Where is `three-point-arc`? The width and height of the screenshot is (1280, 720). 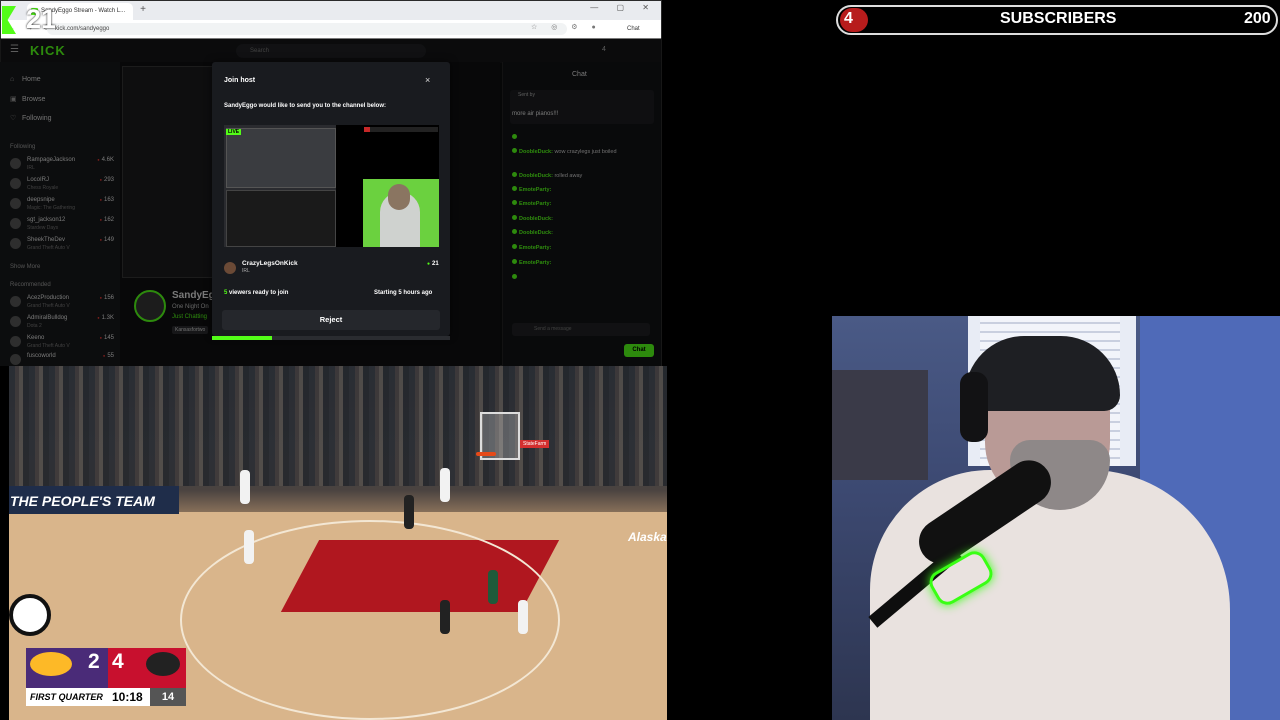
three-point-arc is located at coordinates (370, 620).